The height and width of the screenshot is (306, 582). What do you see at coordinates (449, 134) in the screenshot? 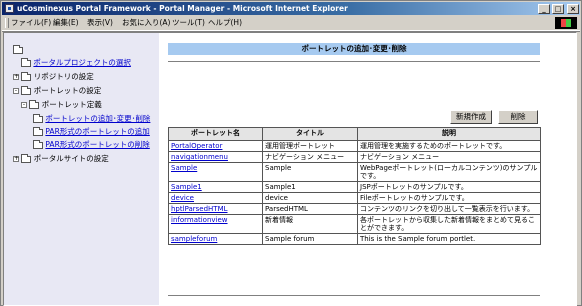
I see `column-header-description: 説明` at bounding box center [449, 134].